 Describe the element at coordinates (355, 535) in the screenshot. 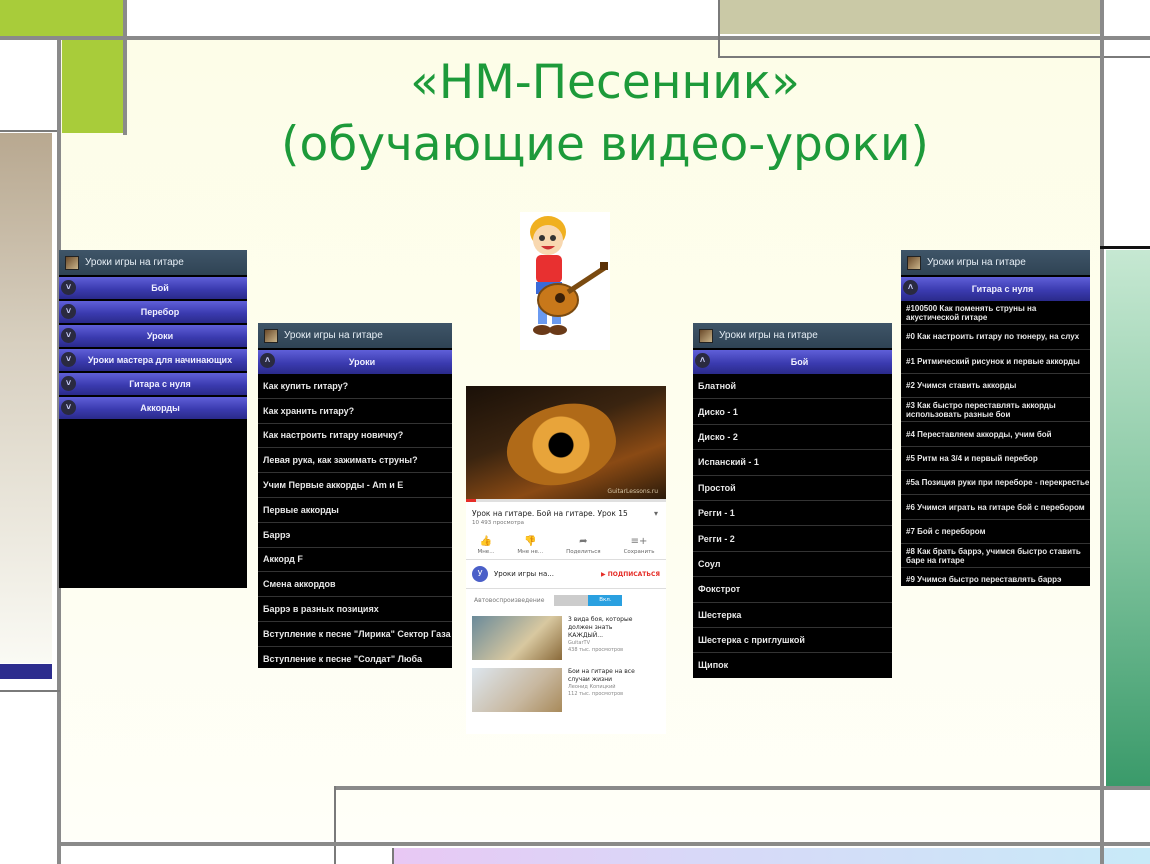

I see `list-item: Баррэ` at that location.